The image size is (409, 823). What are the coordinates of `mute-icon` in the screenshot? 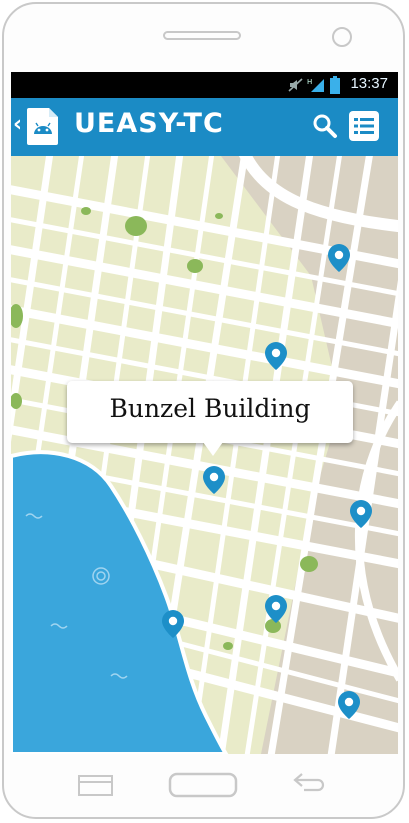 It's located at (295, 85).